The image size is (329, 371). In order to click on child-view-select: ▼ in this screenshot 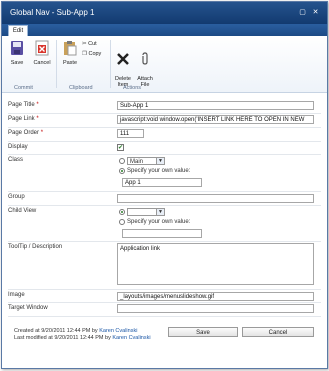, I will do `click(146, 212)`.